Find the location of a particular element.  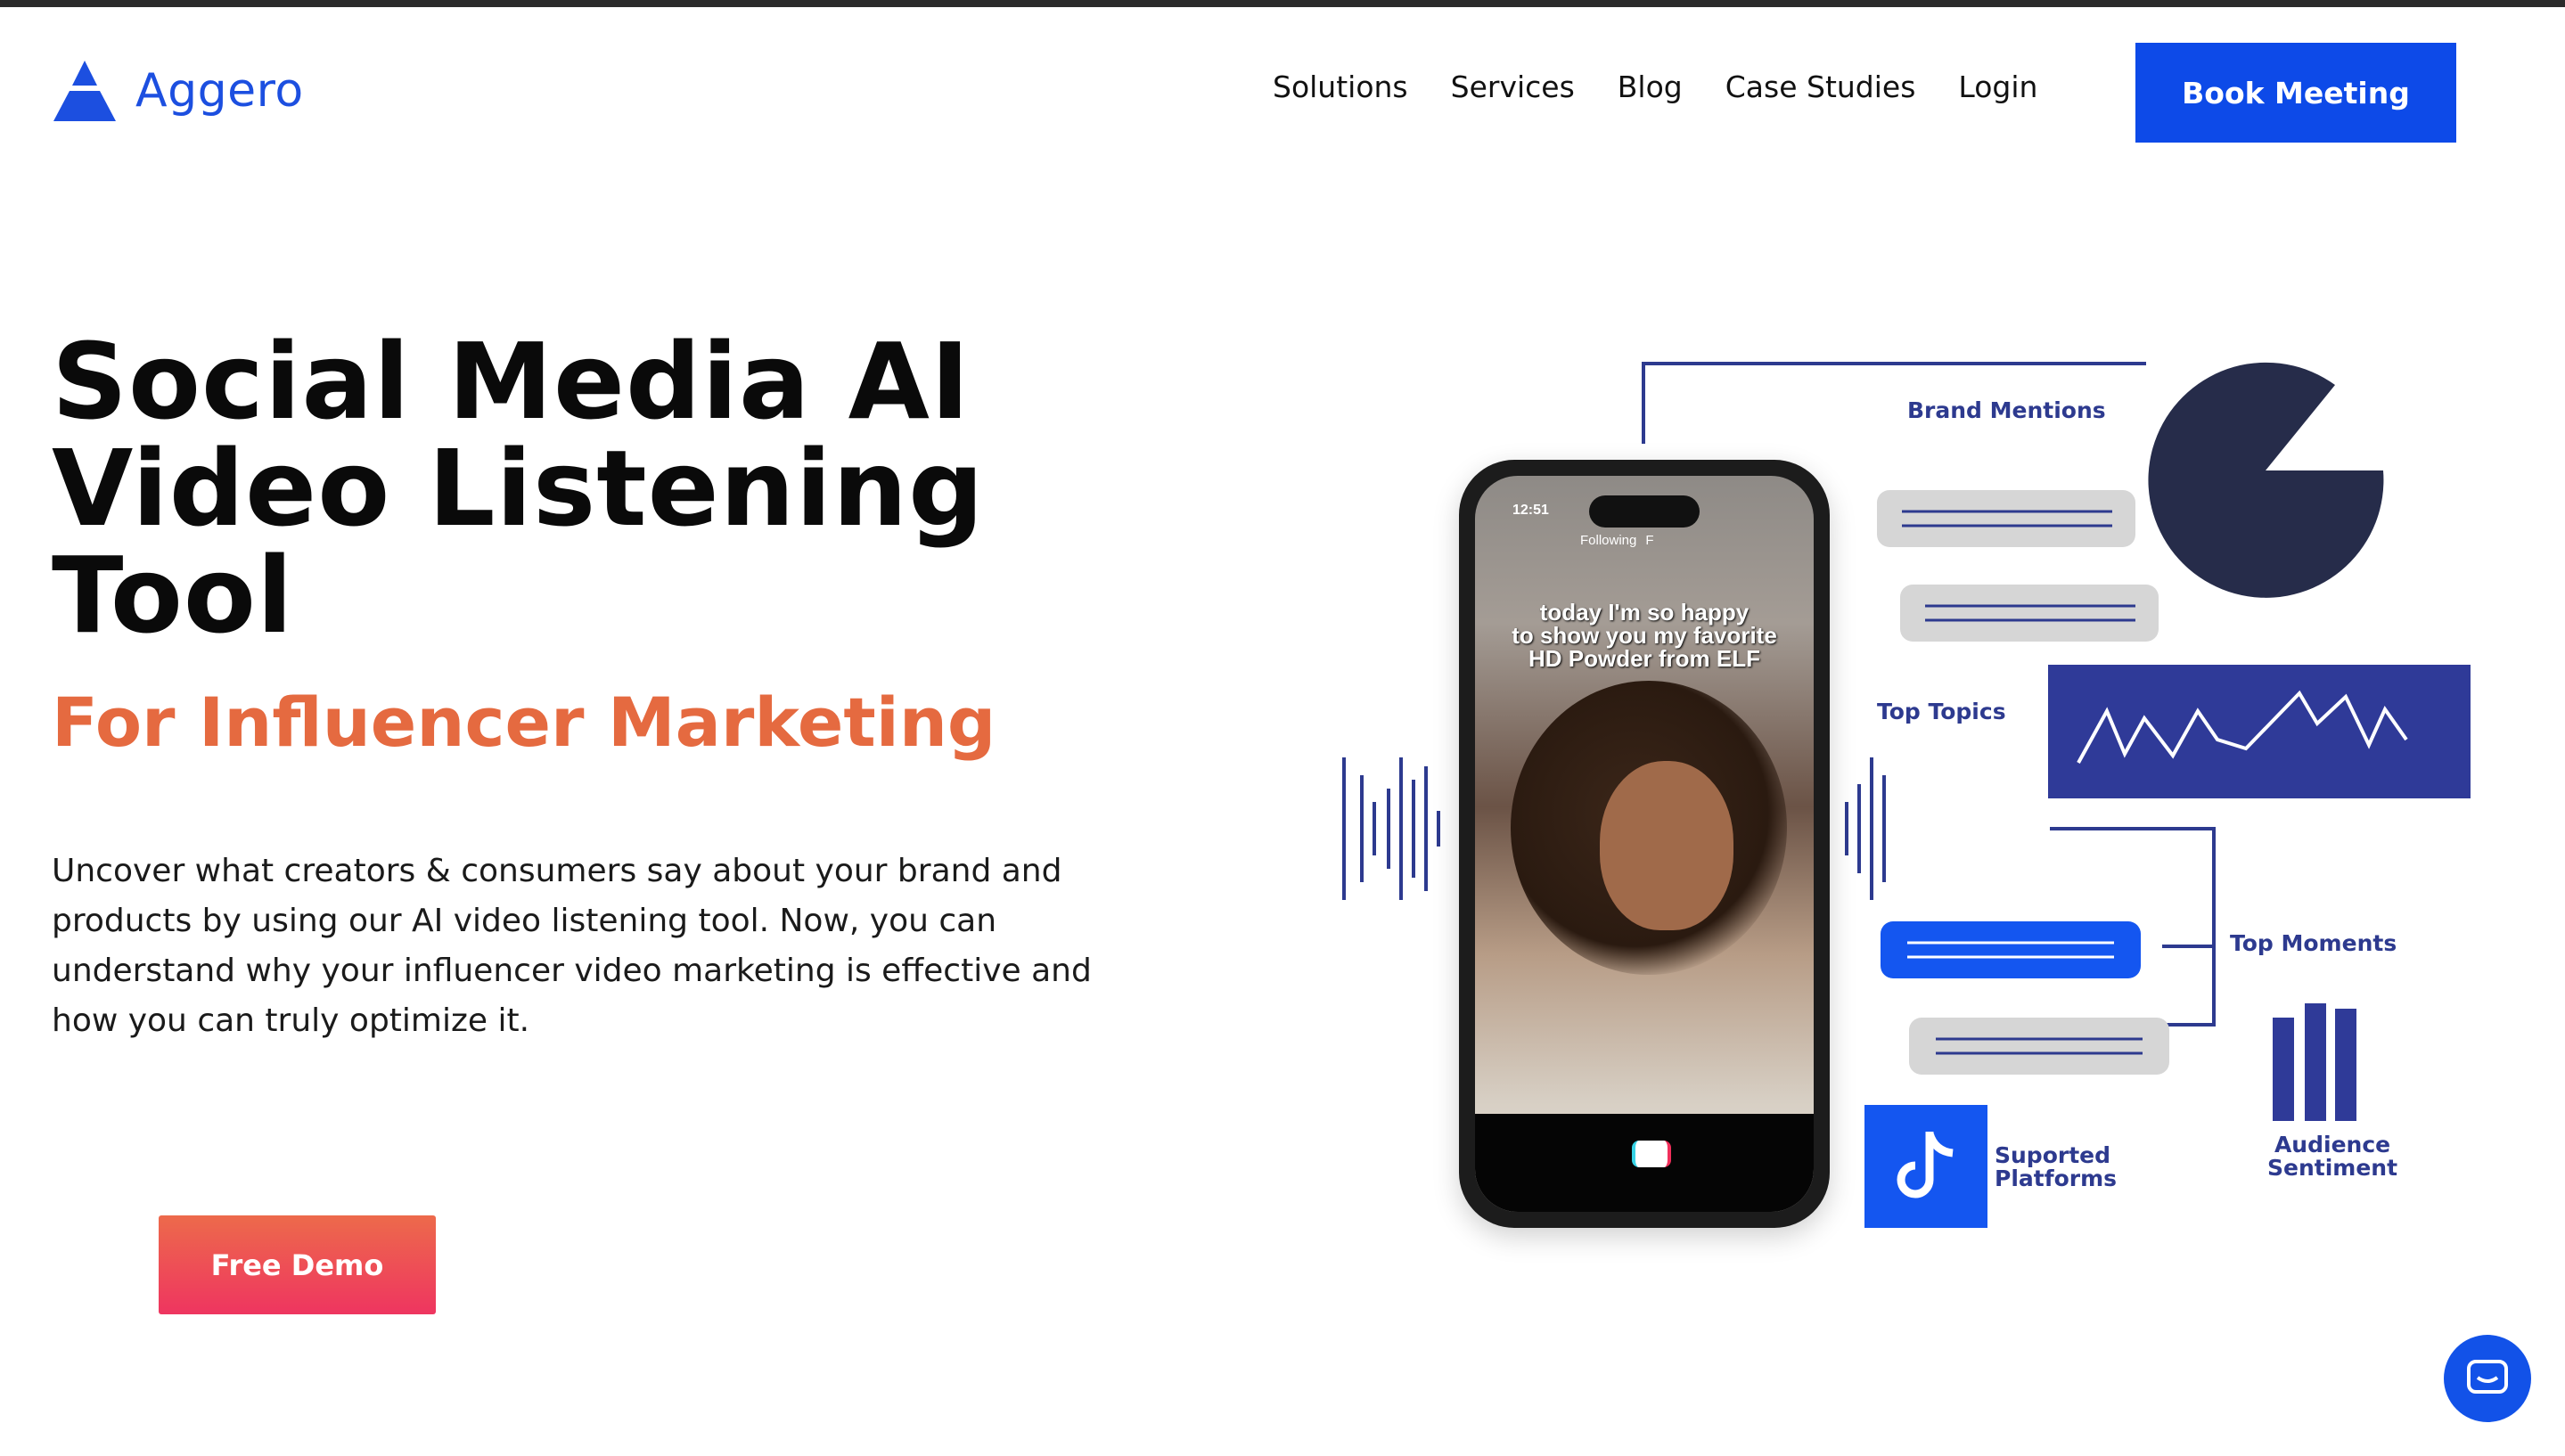

hero-title: Social Media AI Video Listening Tool is located at coordinates (586, 488).